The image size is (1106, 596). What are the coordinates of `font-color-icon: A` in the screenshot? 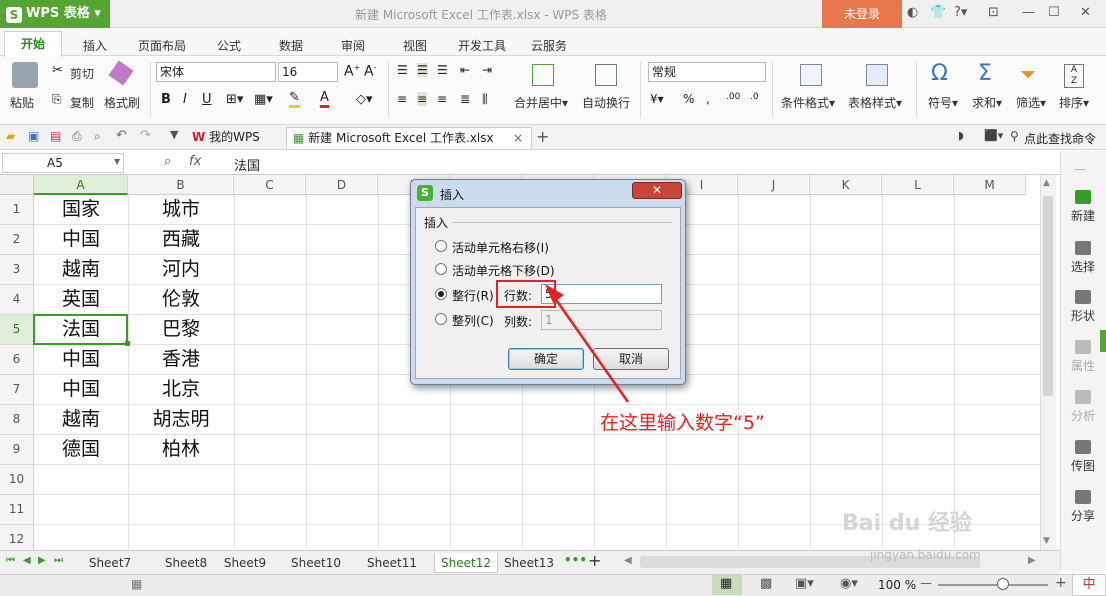 It's located at (324, 99).